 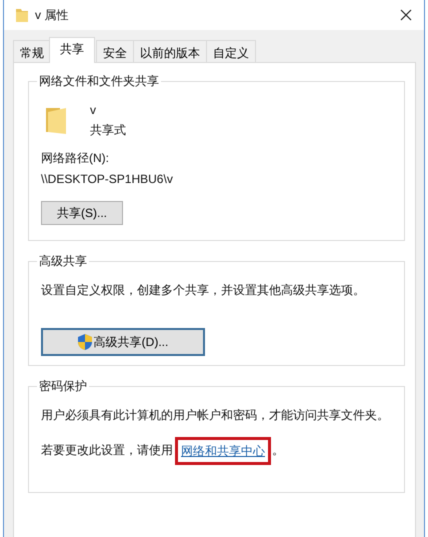 What do you see at coordinates (63, 261) in the screenshot?
I see `group-title: 高级共享` at bounding box center [63, 261].